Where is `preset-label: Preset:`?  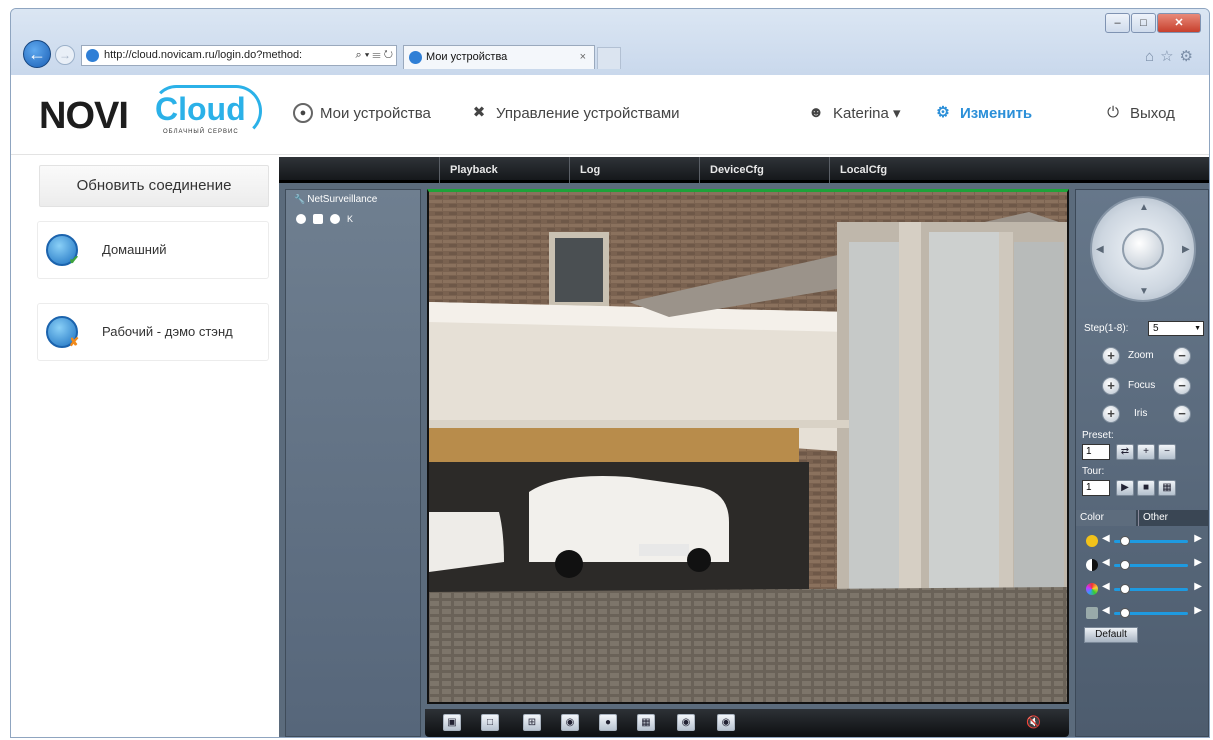 preset-label: Preset: is located at coordinates (1098, 435).